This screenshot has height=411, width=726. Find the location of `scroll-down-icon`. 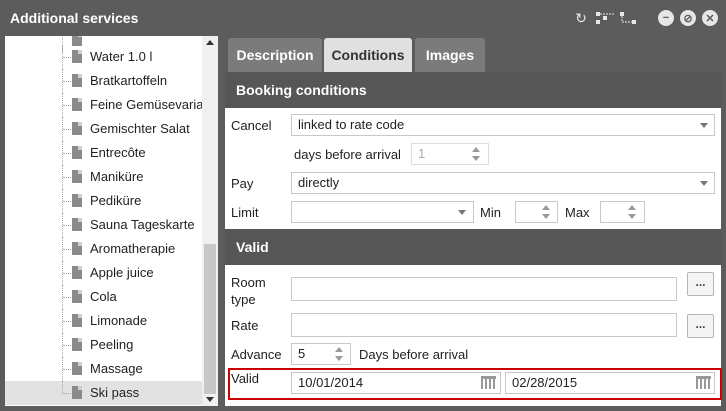

scroll-down-icon is located at coordinates (210, 399).